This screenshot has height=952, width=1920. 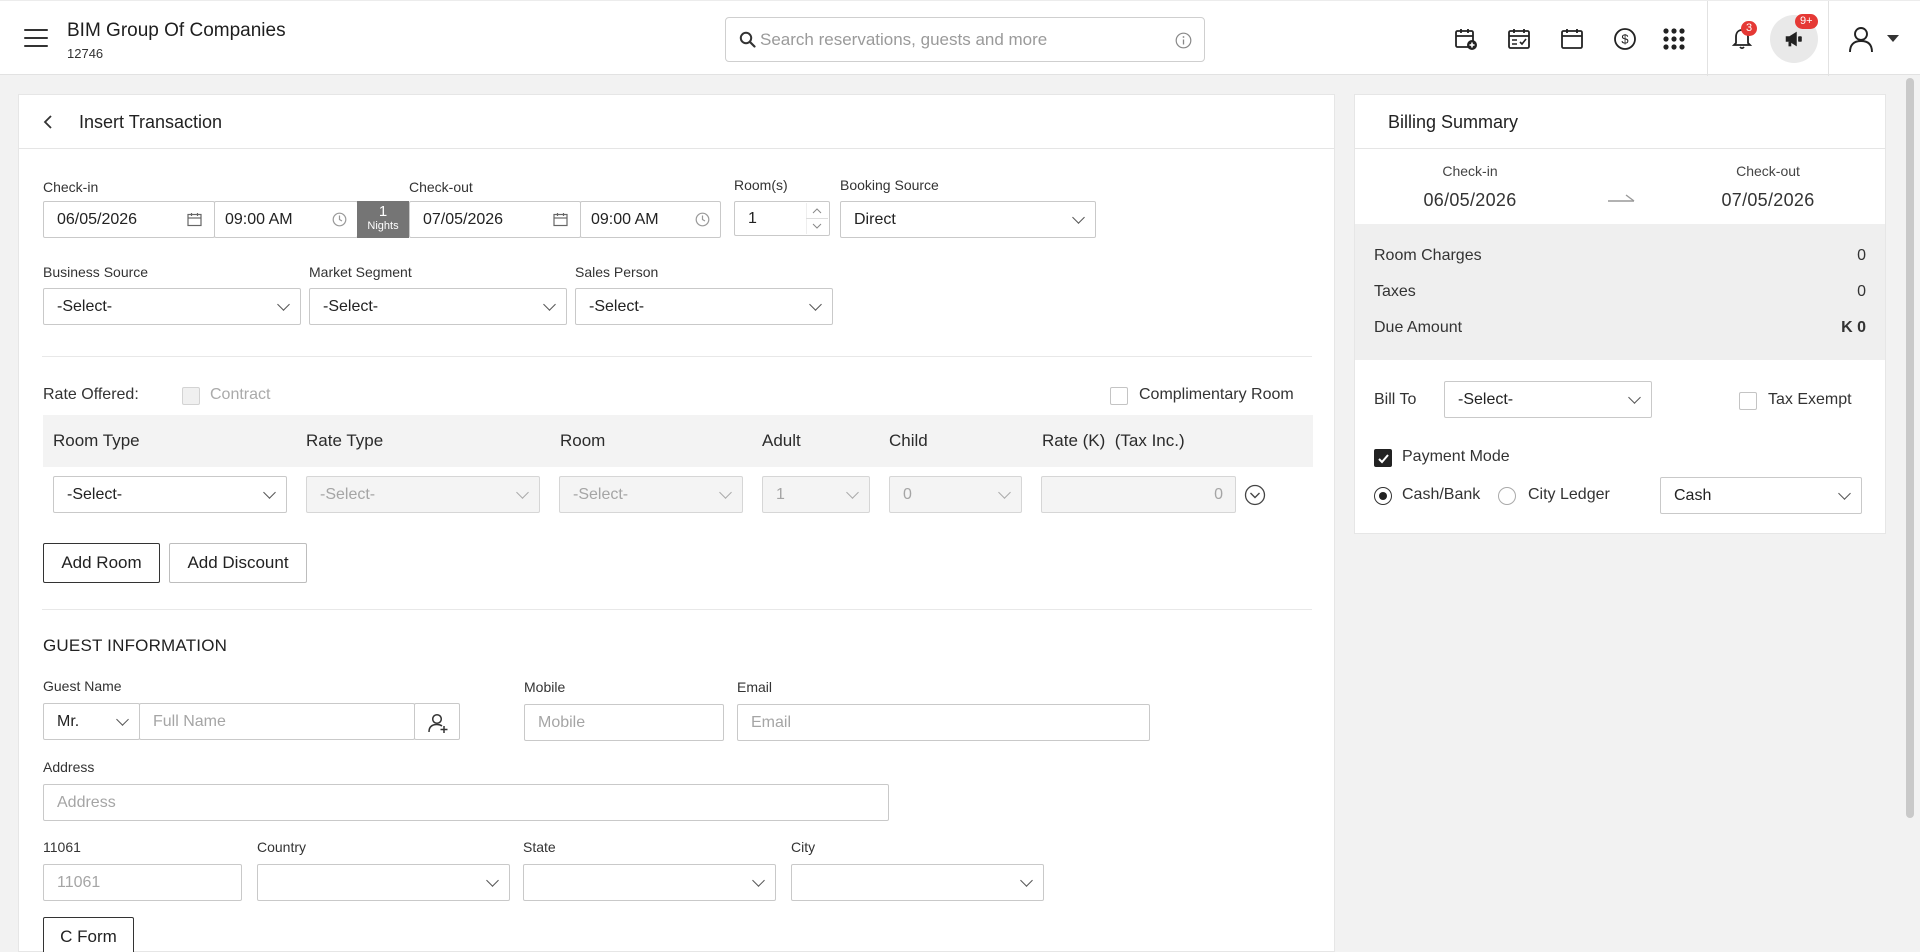 I want to click on country-select, so click(x=383, y=882).